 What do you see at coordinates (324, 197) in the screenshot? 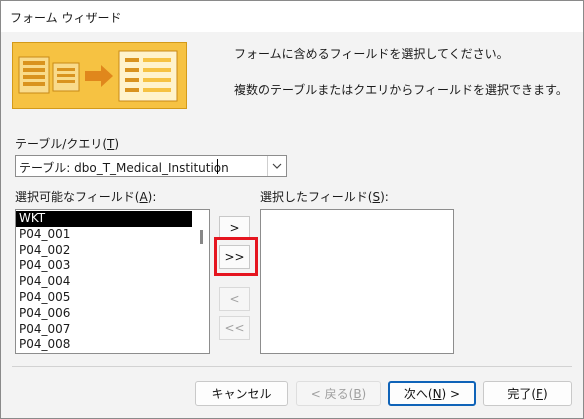
I see `selected-fields-label: 選択したフィールド(S):` at bounding box center [324, 197].